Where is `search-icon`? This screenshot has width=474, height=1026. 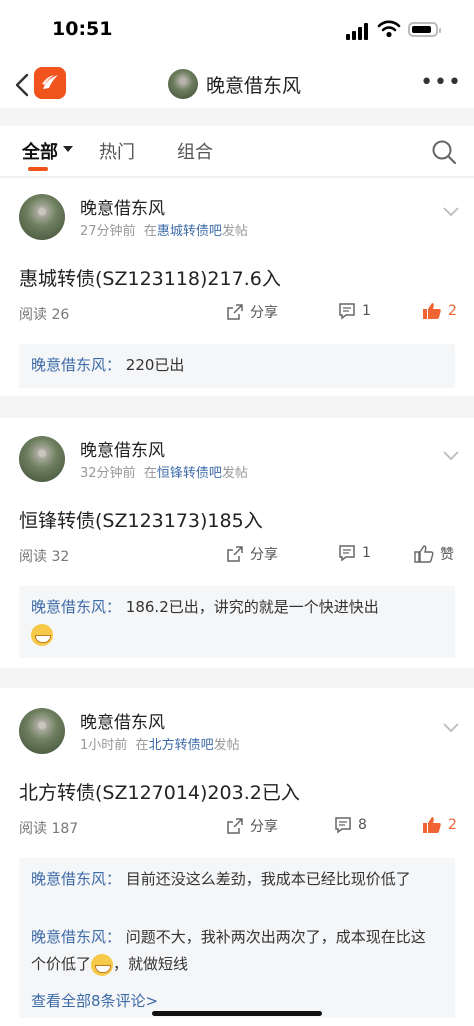 search-icon is located at coordinates (444, 152).